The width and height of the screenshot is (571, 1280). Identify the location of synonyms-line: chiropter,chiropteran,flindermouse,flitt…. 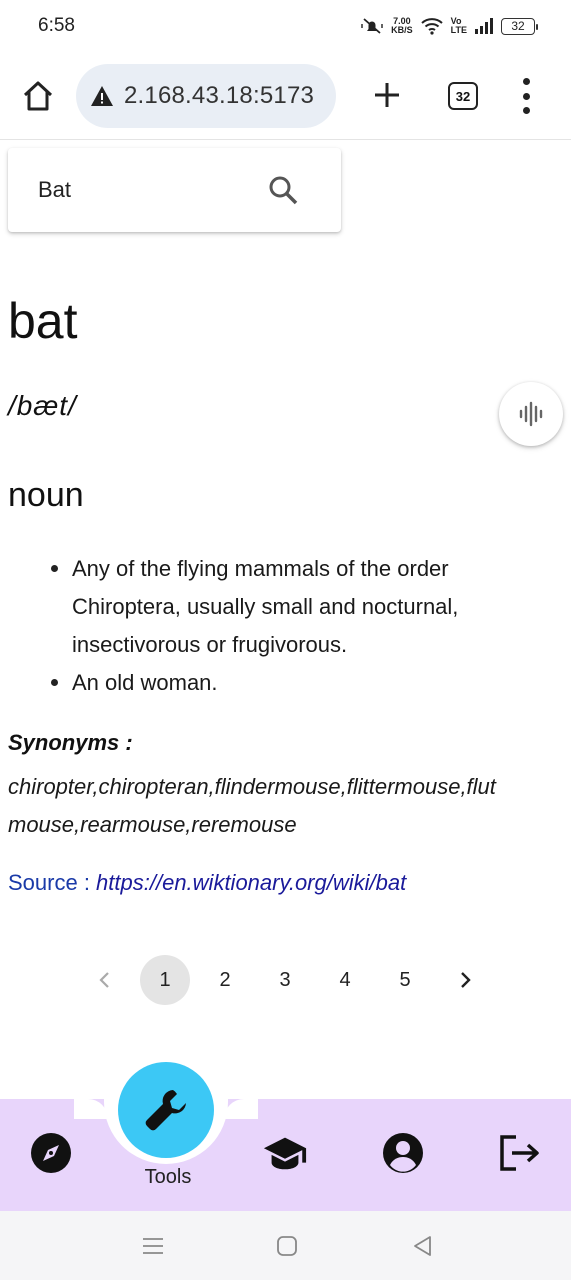
(252, 786).